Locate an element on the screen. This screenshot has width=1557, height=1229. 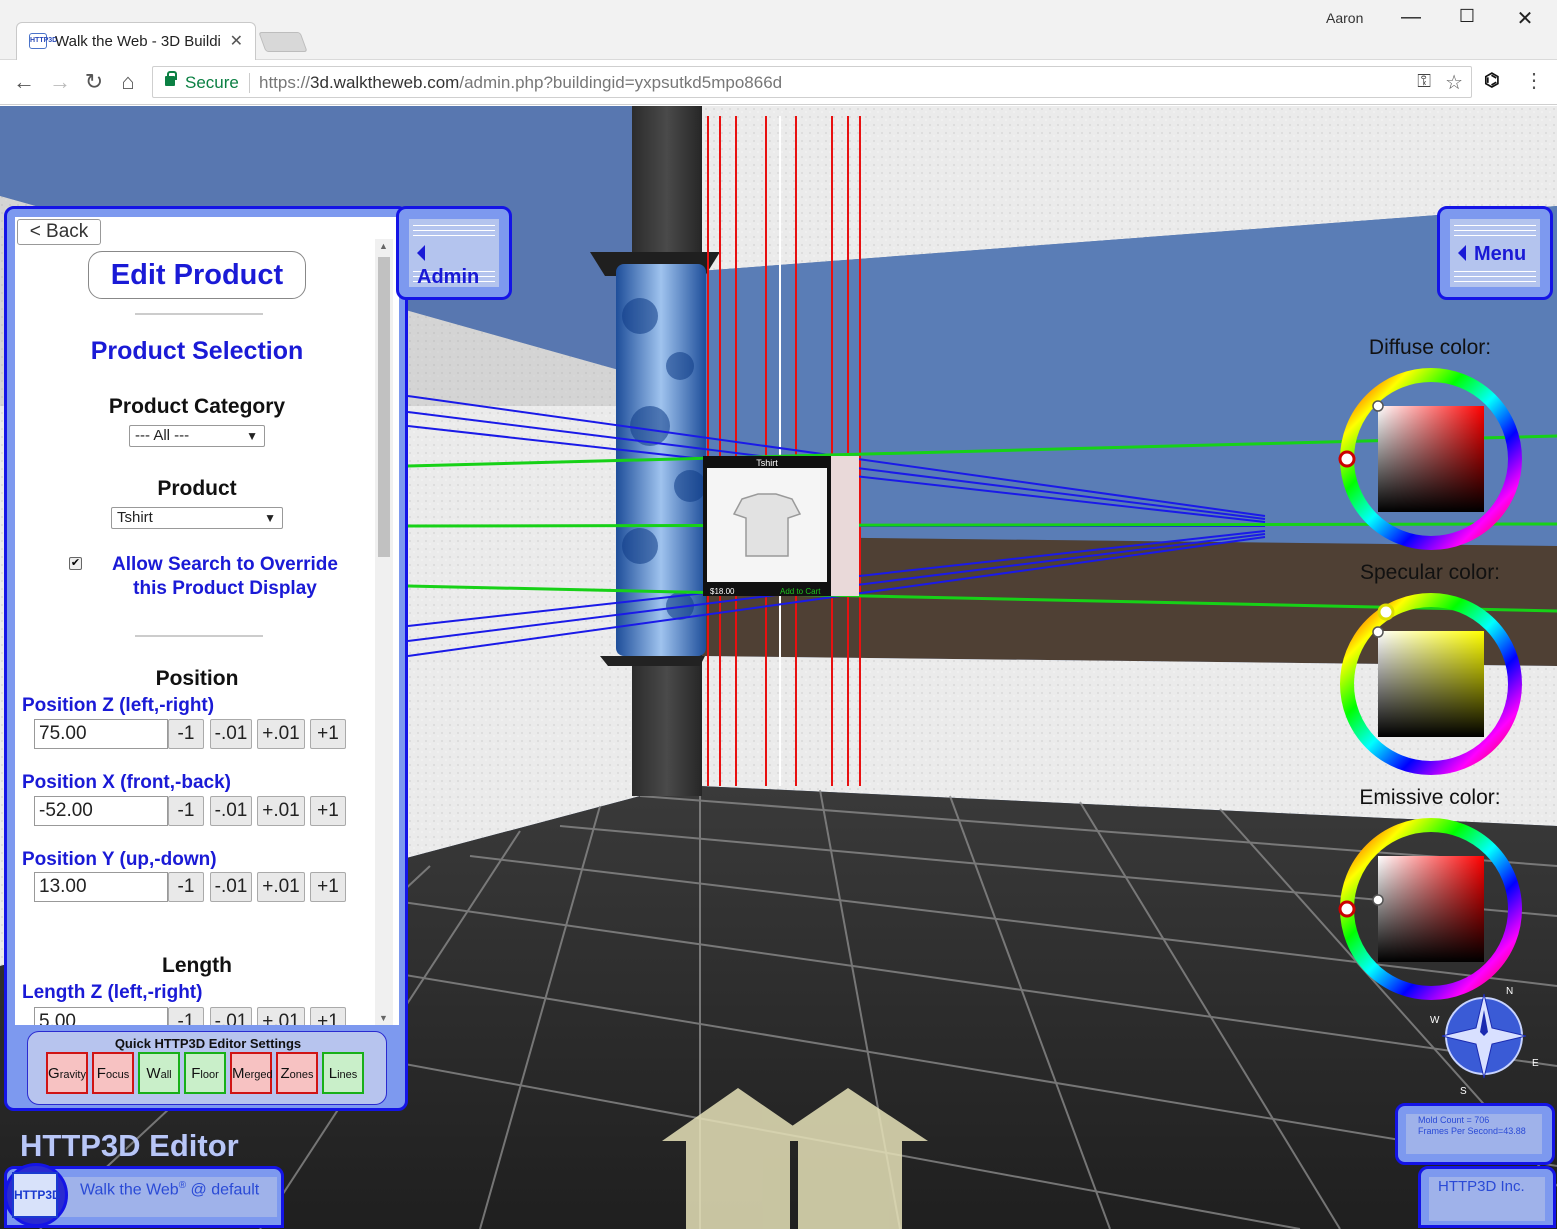
quick-settings-title: Quick HTTP3D Editor Settings is located at coordinates (208, 1043).